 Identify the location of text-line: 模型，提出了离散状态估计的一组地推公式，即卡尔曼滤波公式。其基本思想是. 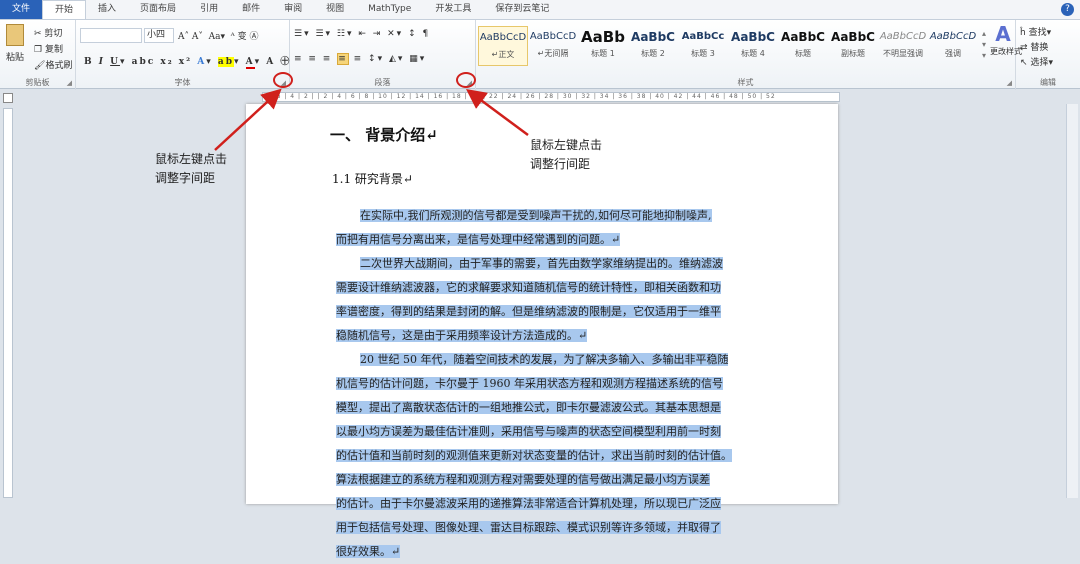
(543, 408).